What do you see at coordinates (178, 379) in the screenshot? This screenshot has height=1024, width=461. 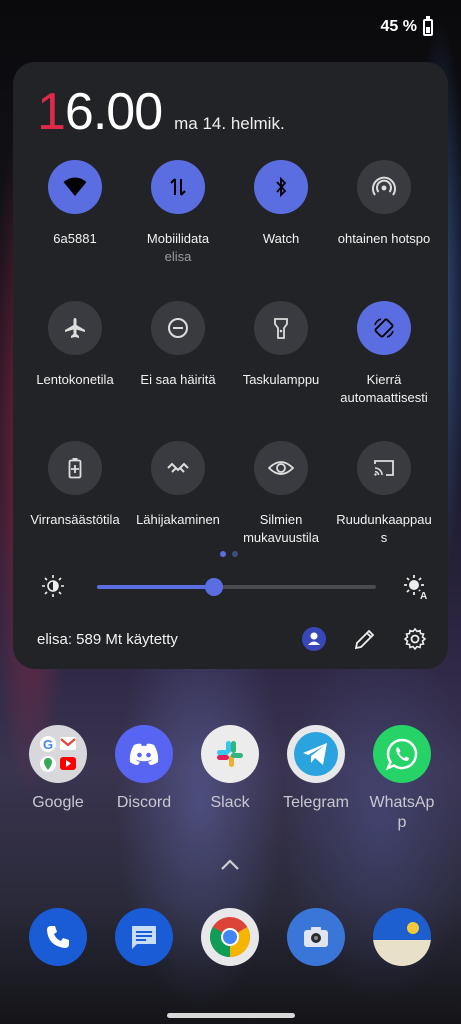 I see `tile-label: Ei saa häiritä` at bounding box center [178, 379].